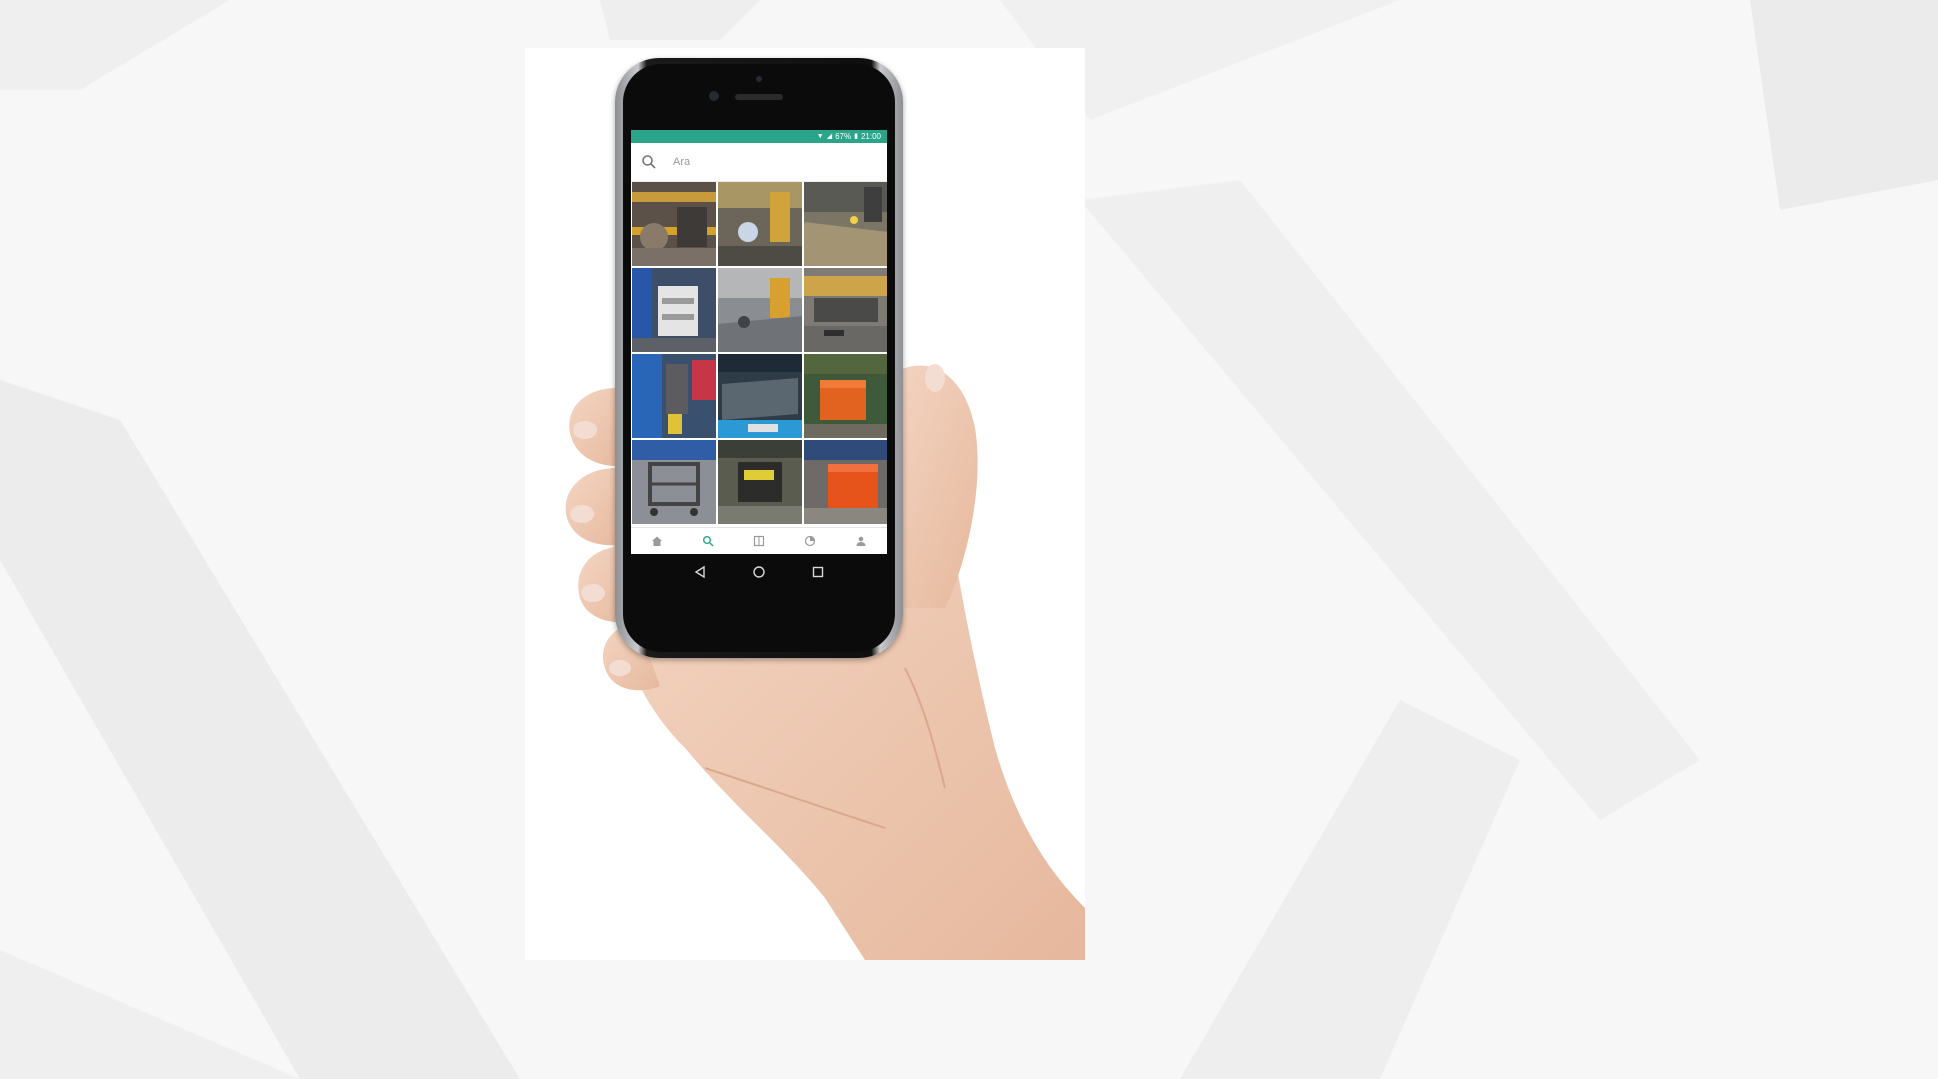 This screenshot has width=1938, height=1079. Describe the element at coordinates (714, 96) in the screenshot. I see `front-camera` at that location.